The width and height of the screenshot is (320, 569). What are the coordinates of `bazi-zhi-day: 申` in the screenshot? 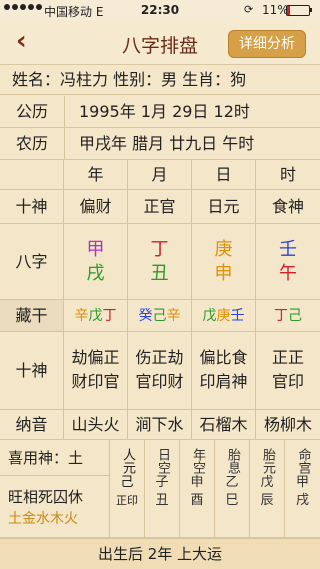 It's located at (223, 273).